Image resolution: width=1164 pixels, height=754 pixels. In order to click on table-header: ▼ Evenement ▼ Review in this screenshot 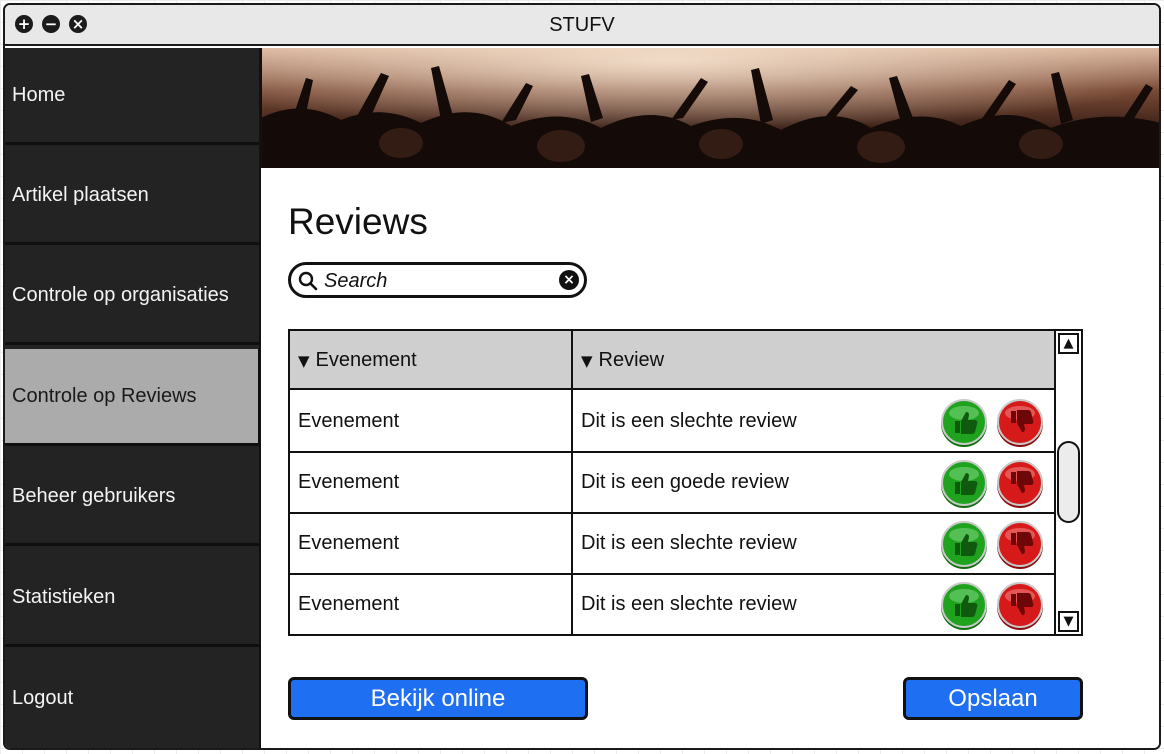, I will do `click(672, 360)`.